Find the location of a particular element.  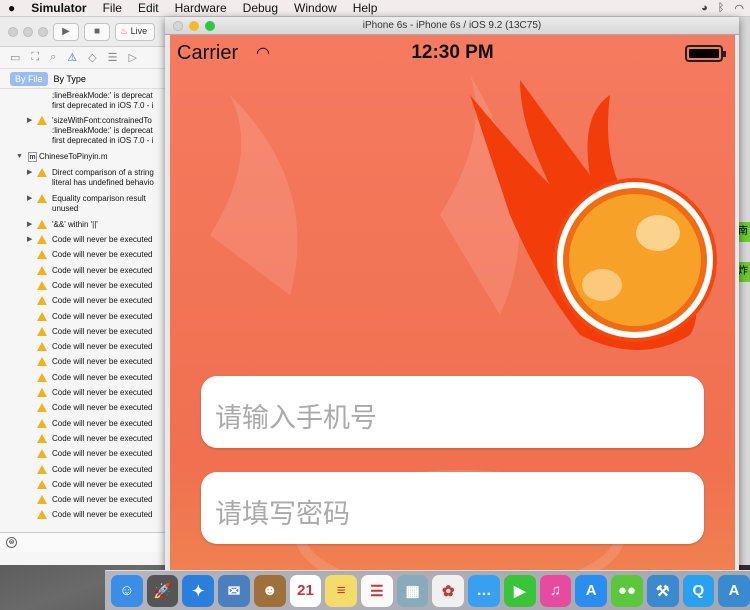

breakpoint-icon: ▷ is located at coordinates (133, 57).